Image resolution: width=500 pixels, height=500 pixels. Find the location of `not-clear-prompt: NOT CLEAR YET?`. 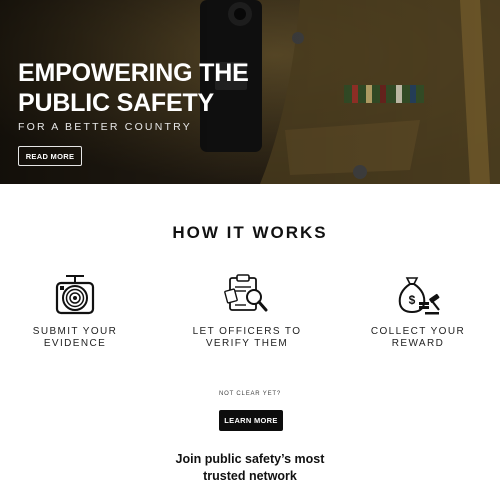

not-clear-prompt: NOT CLEAR YET? is located at coordinates (250, 394).